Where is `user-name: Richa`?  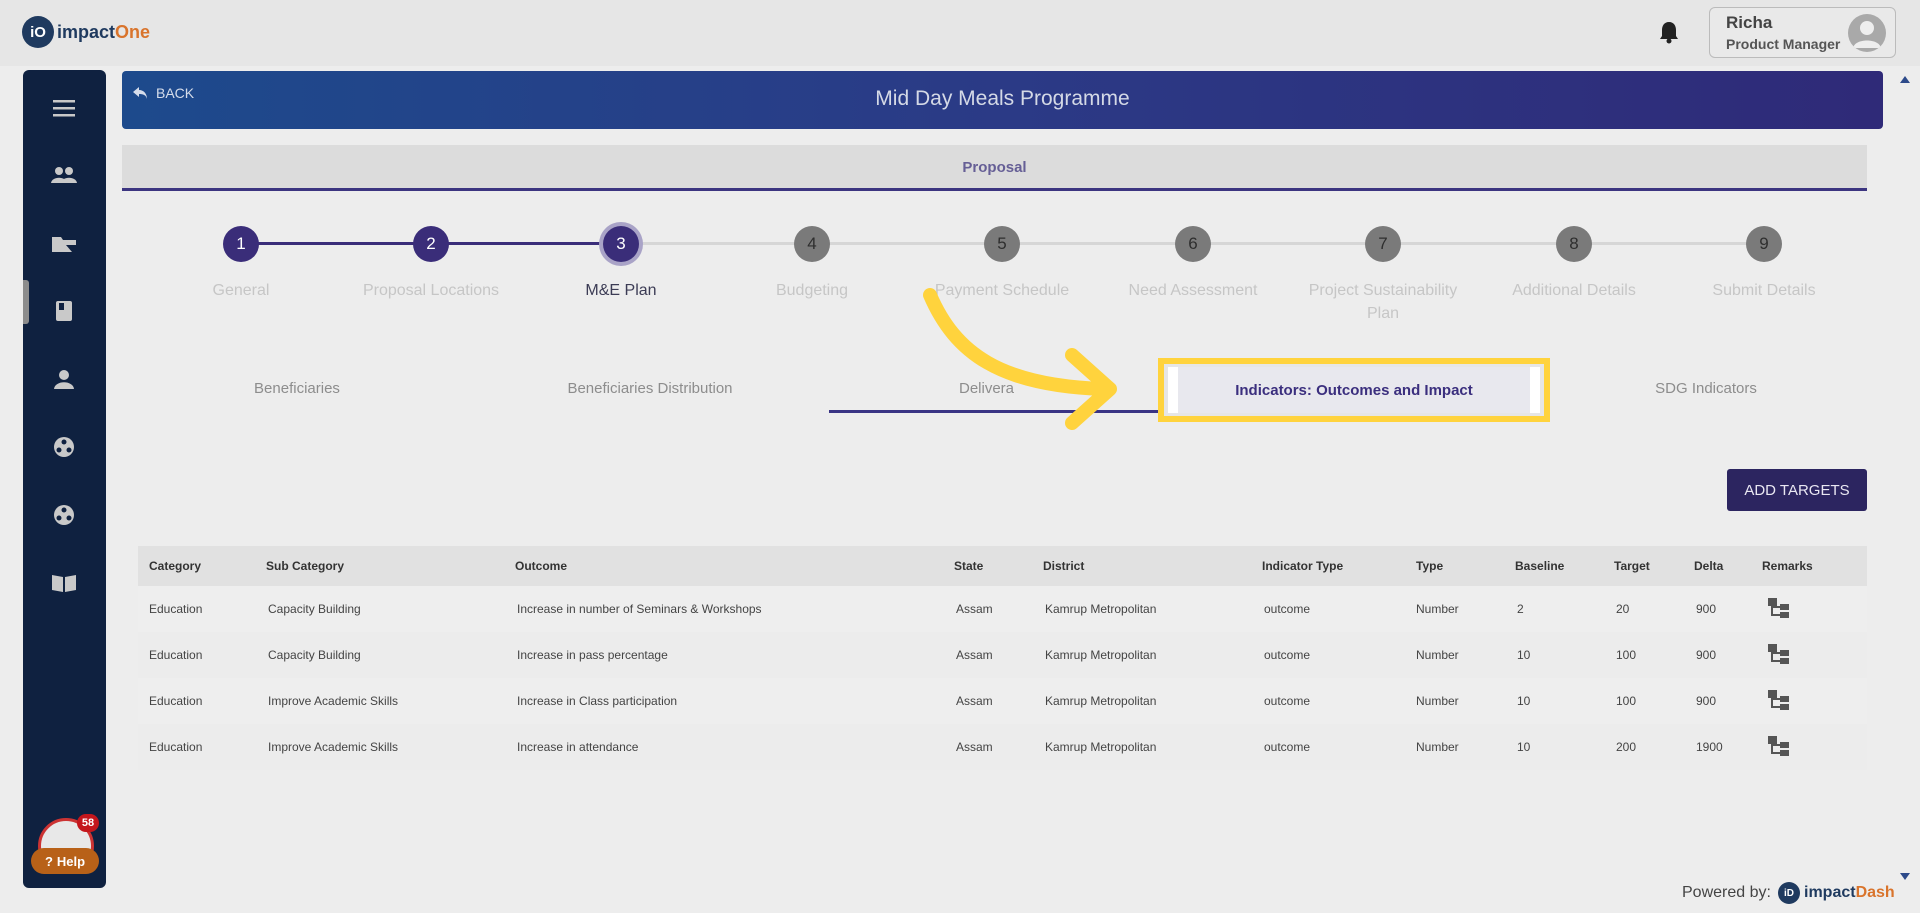 user-name: Richa is located at coordinates (1749, 22).